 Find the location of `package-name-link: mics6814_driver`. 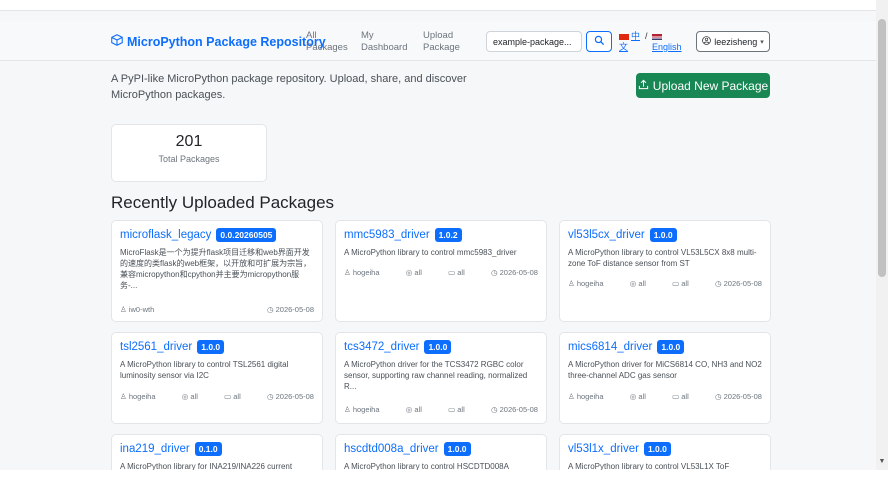

package-name-link: mics6814_driver is located at coordinates (610, 347).